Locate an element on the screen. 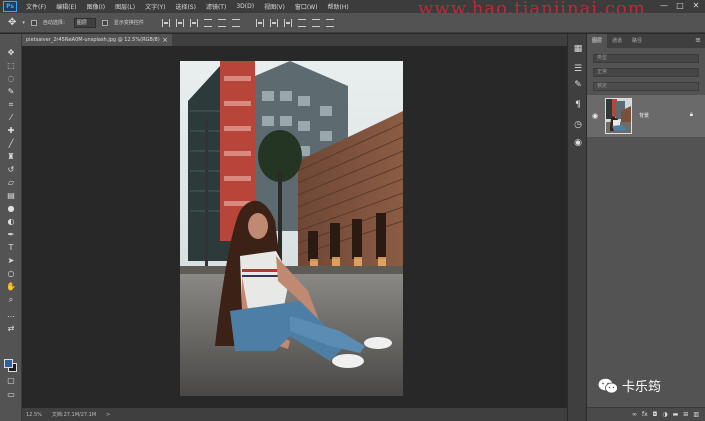  layer-name: 背景 is located at coordinates (644, 115).